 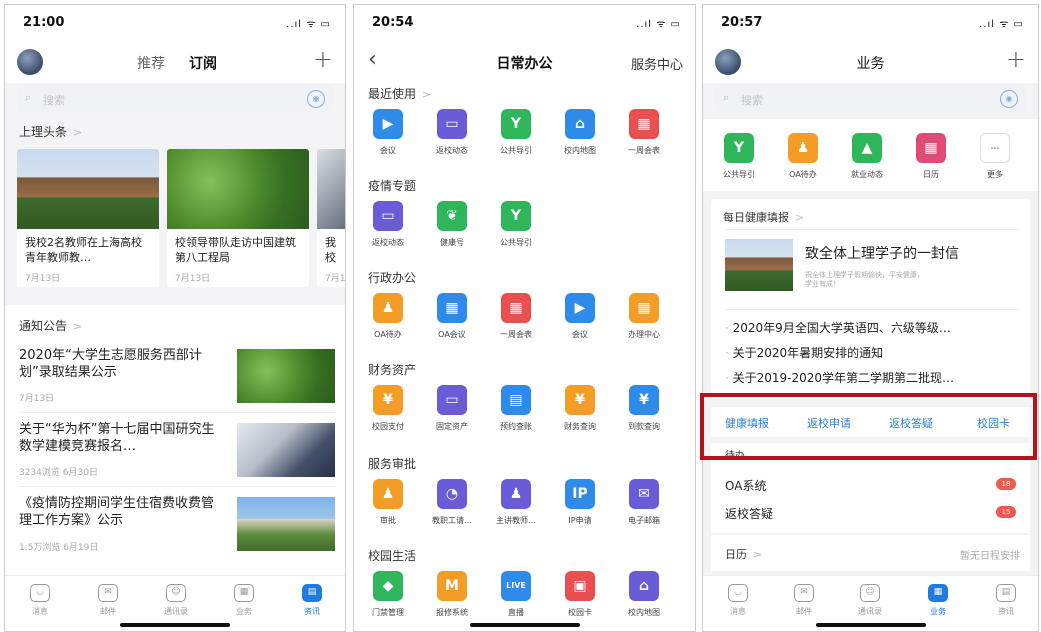 What do you see at coordinates (995, 156) in the screenshot?
I see `app-tile: ··· 更多` at bounding box center [995, 156].